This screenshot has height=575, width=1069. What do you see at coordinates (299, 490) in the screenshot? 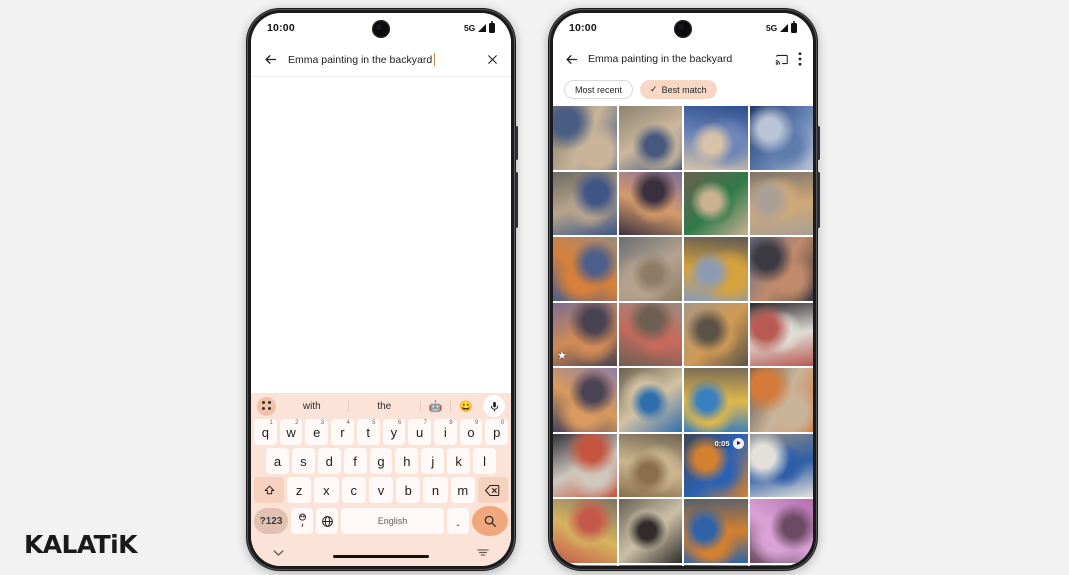
I see `key-z: z` at bounding box center [299, 490].